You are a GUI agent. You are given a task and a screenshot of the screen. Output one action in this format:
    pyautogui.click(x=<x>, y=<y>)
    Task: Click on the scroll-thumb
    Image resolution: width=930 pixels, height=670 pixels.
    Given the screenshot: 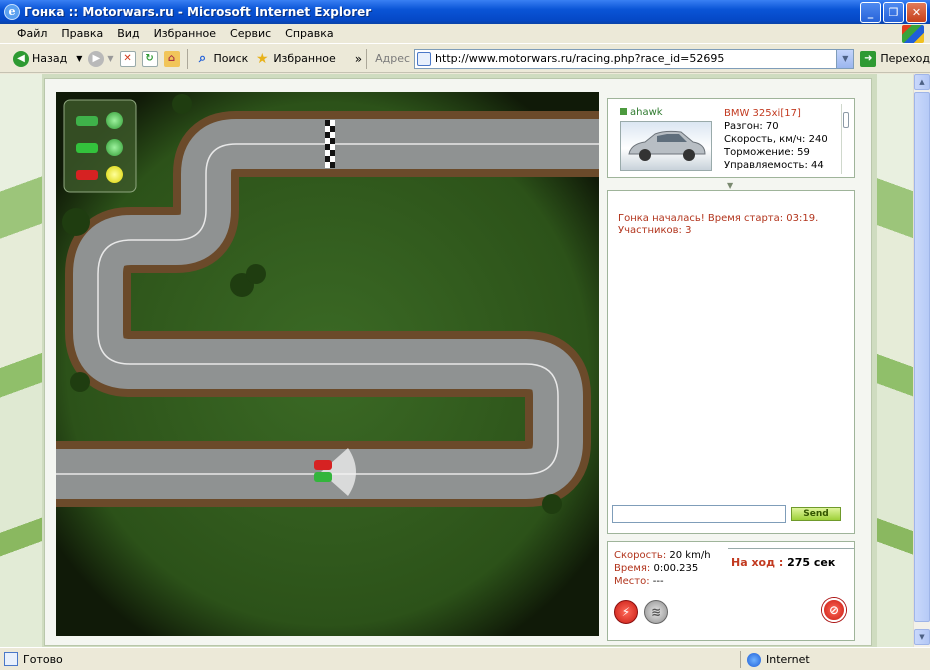 What is the action you would take?
    pyautogui.click(x=922, y=357)
    